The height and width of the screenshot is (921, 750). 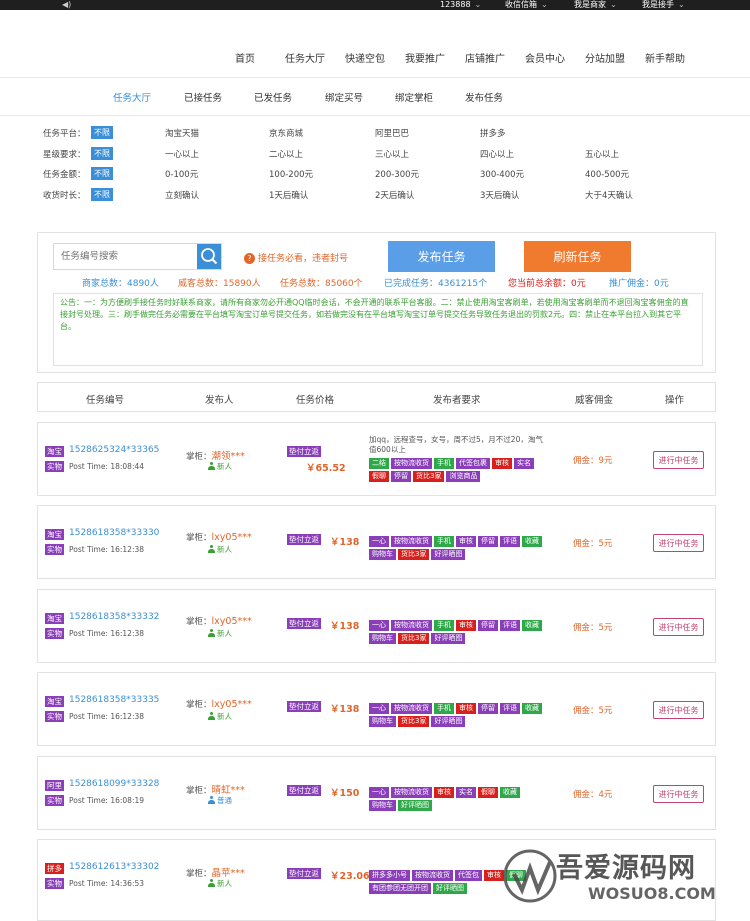 What do you see at coordinates (286, 133) in the screenshot?
I see `filter-option: 京东商城` at bounding box center [286, 133].